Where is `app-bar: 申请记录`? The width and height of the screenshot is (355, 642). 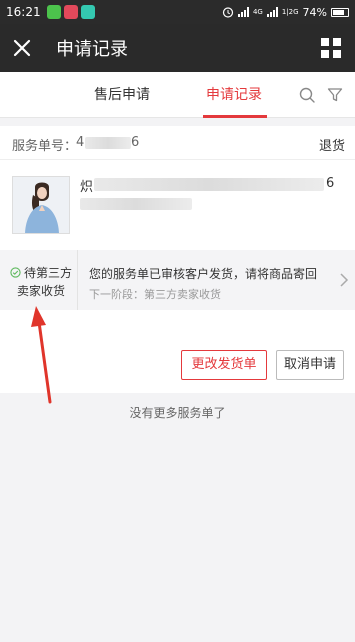 app-bar: 申请记录 is located at coordinates (177, 48).